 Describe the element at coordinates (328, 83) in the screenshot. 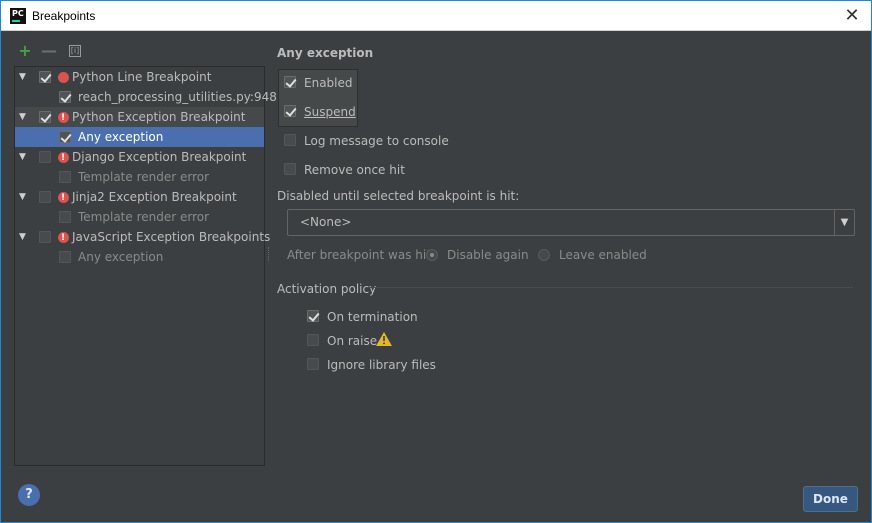

I see `enabled-label: Enabled` at that location.